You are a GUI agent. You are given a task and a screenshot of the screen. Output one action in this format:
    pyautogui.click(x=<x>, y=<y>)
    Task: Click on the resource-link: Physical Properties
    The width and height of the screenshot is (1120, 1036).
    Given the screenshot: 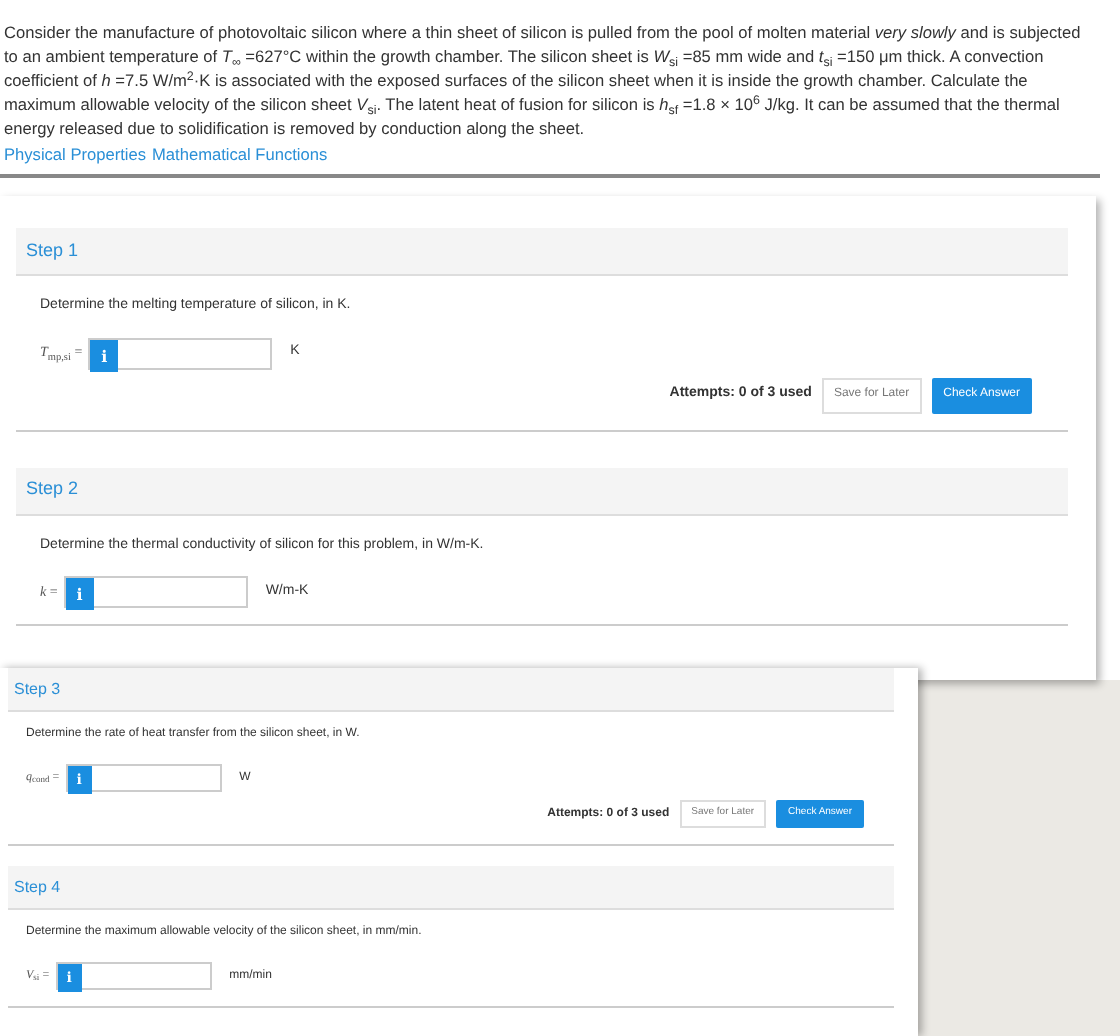 What is the action you would take?
    pyautogui.click(x=75, y=154)
    